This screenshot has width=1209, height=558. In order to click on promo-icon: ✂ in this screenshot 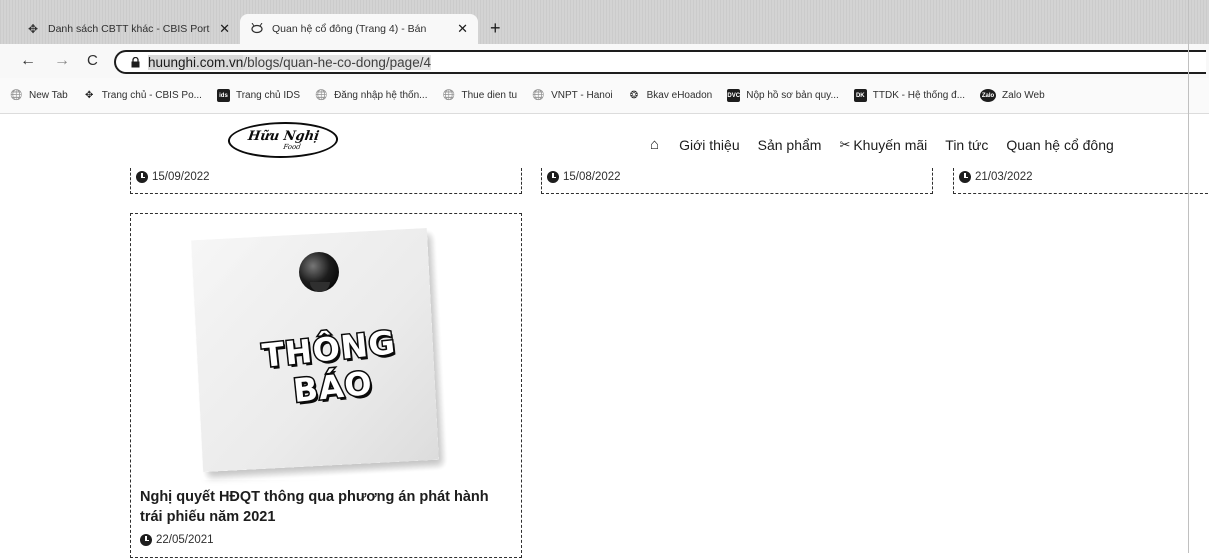, I will do `click(845, 144)`.